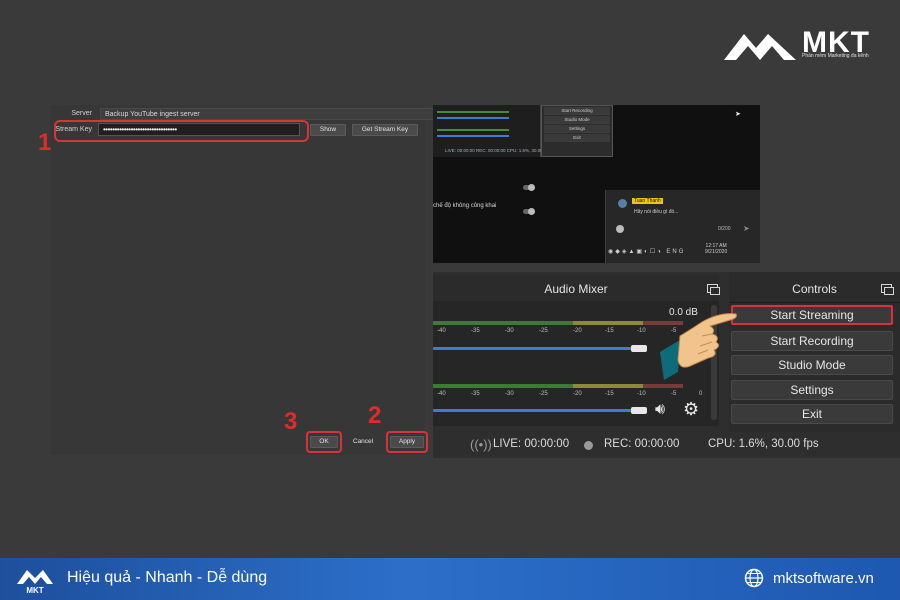  I want to click on cursor-icon: ➤, so click(738, 114).